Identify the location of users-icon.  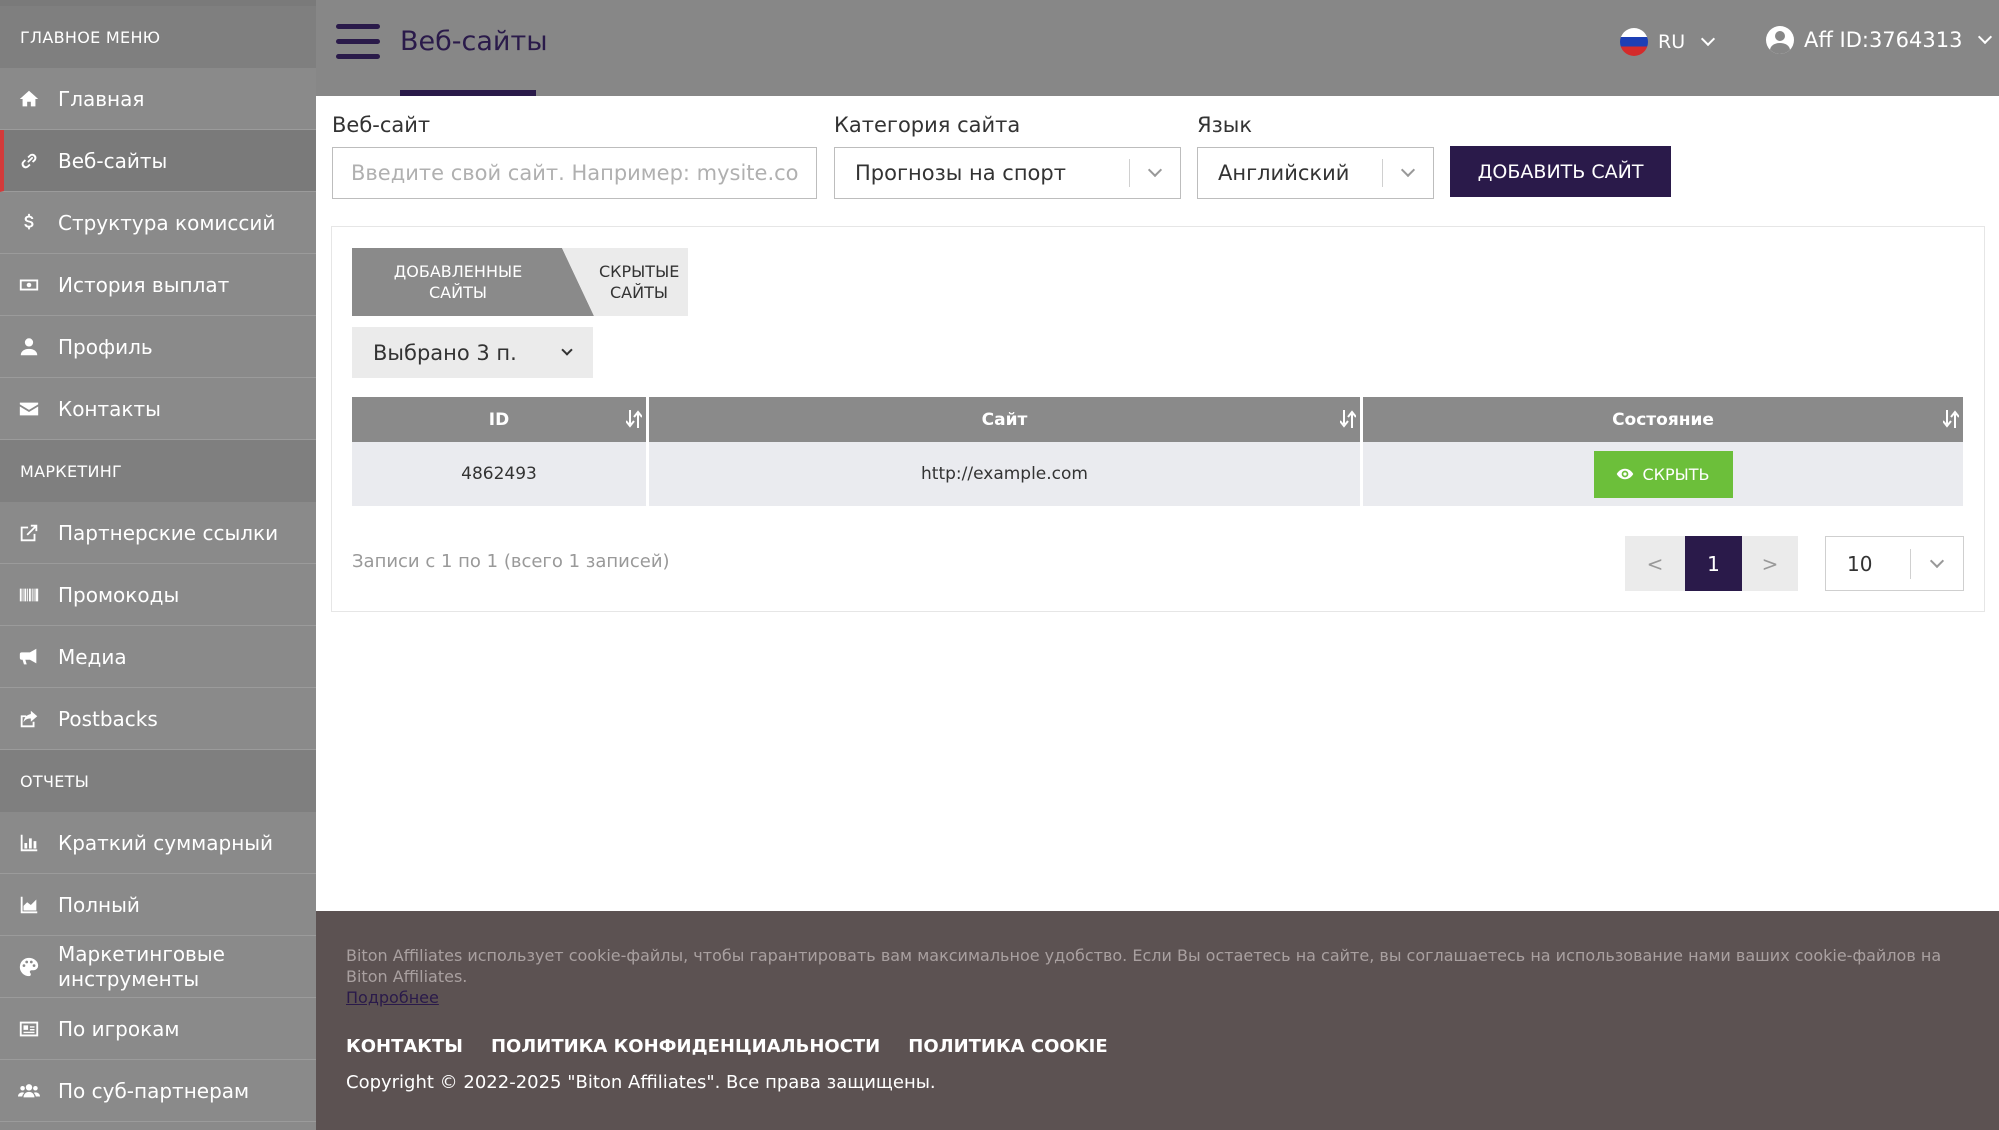
(29, 1091).